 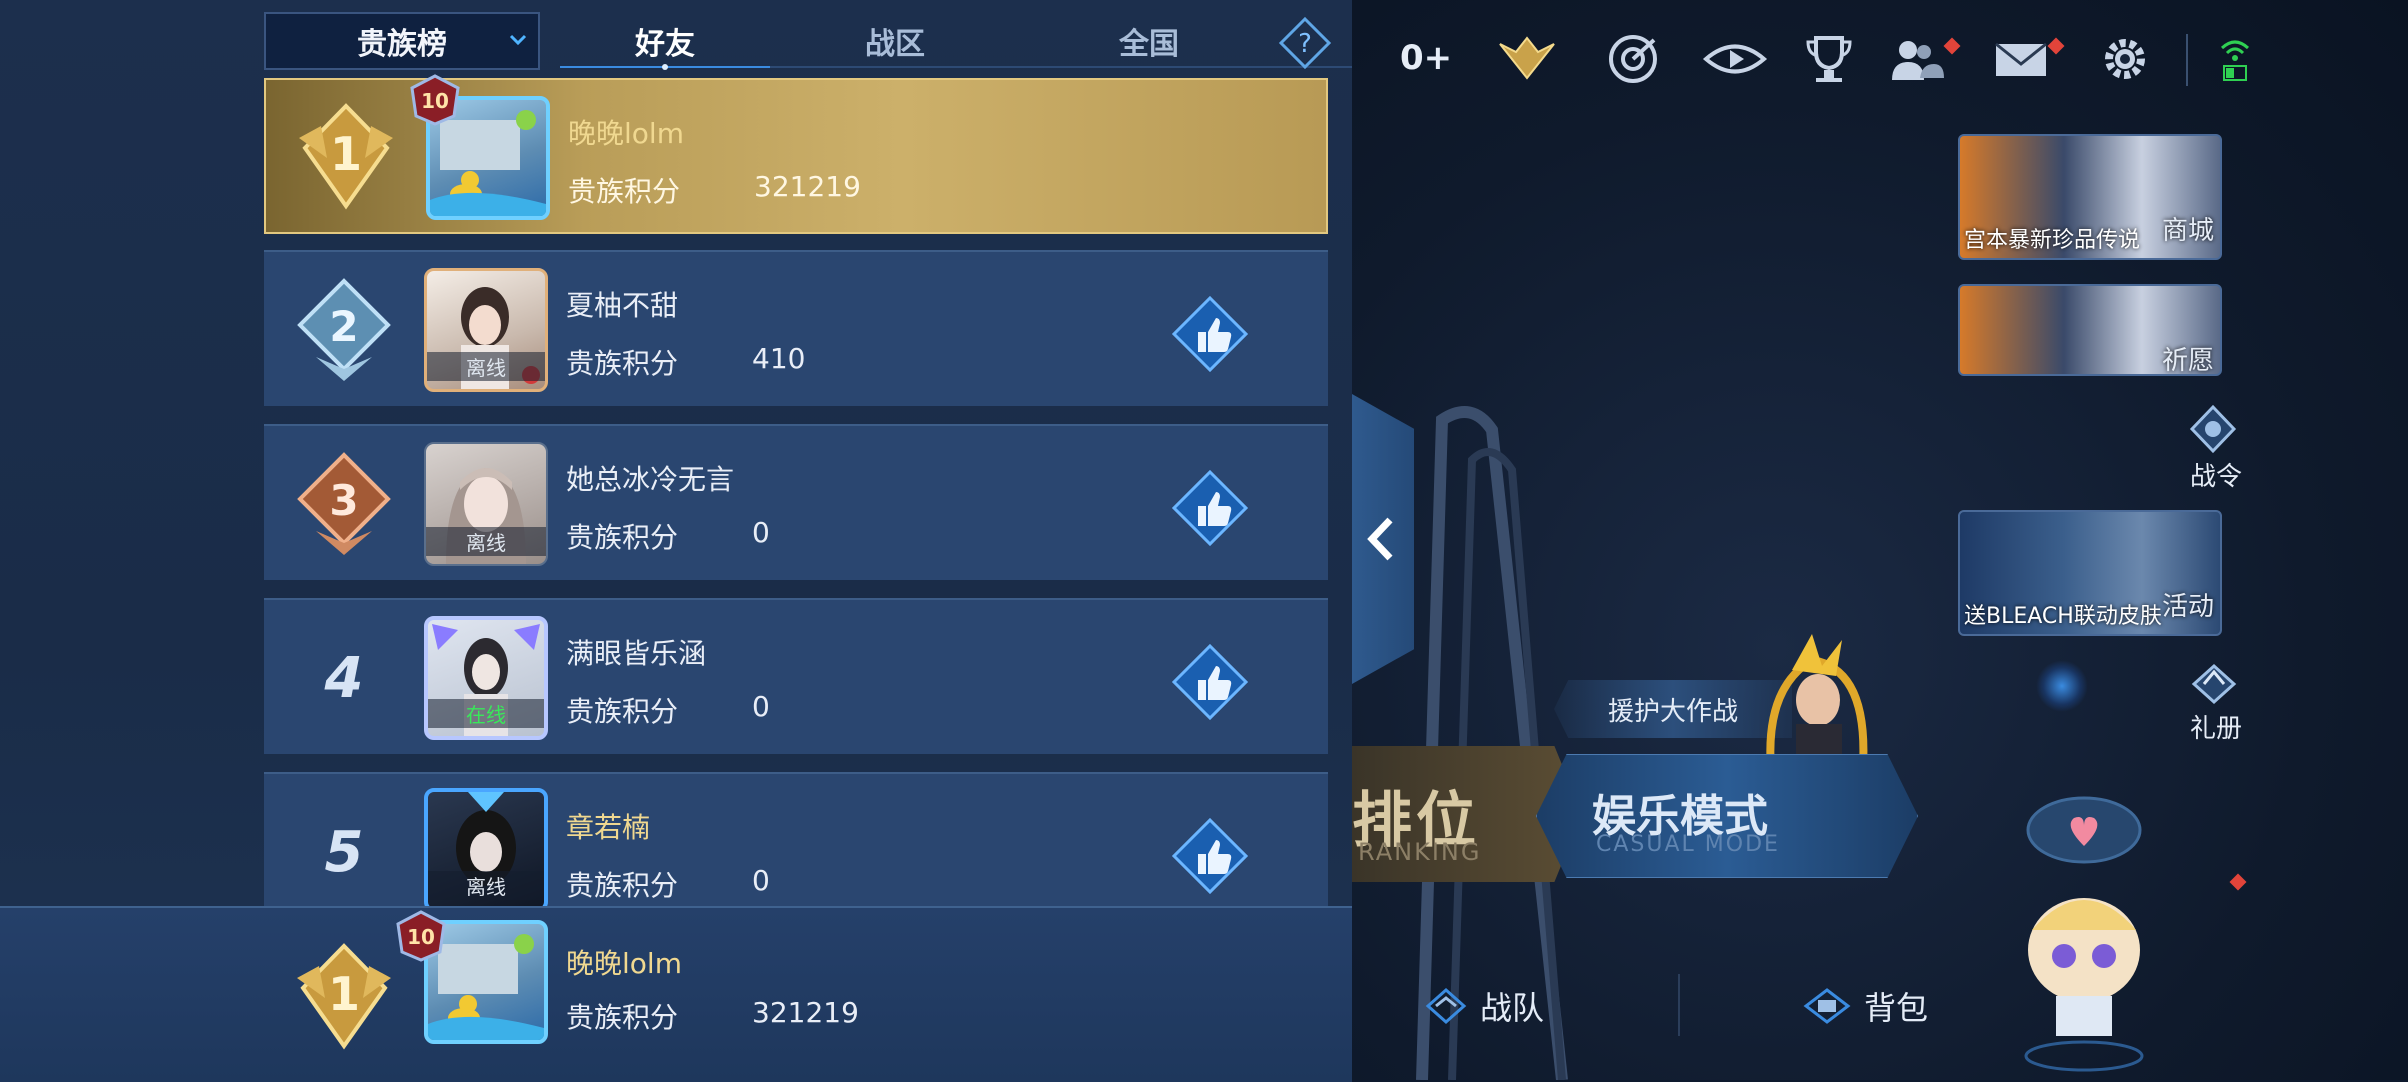 I want to click on trophy-icon, so click(x=1829, y=59).